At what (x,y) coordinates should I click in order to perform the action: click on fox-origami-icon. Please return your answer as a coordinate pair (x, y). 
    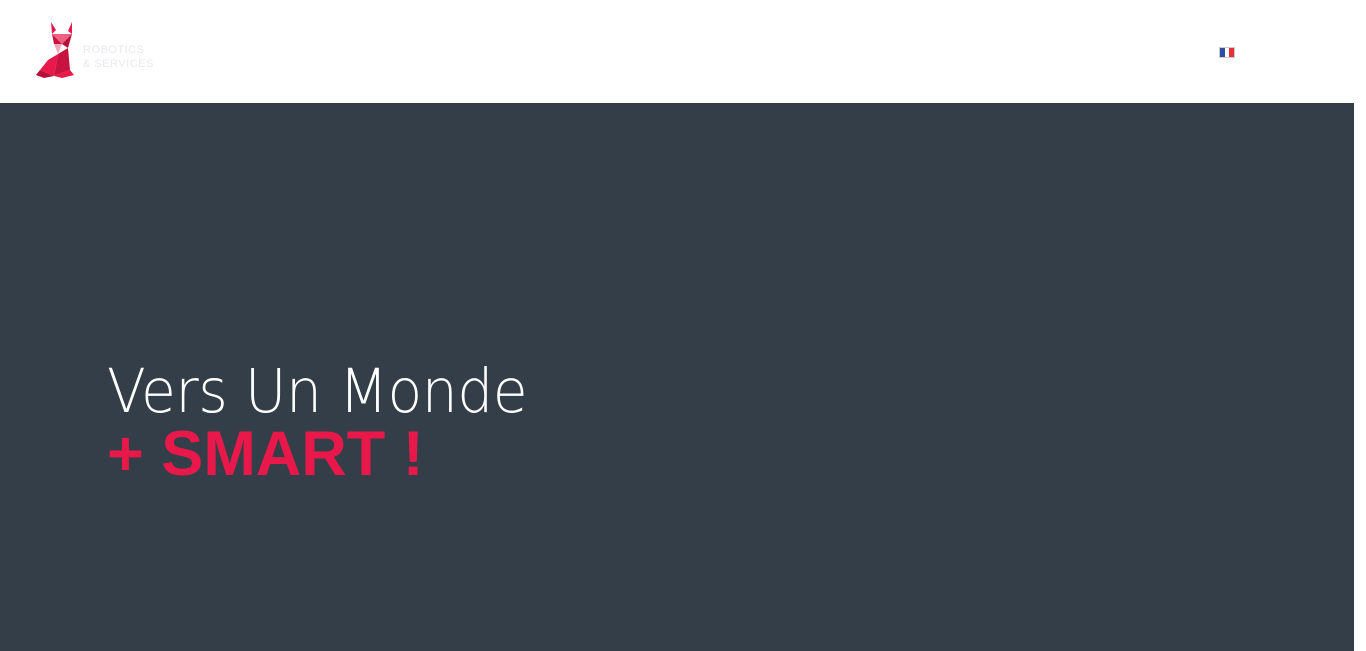
    Looking at the image, I should click on (55, 50).